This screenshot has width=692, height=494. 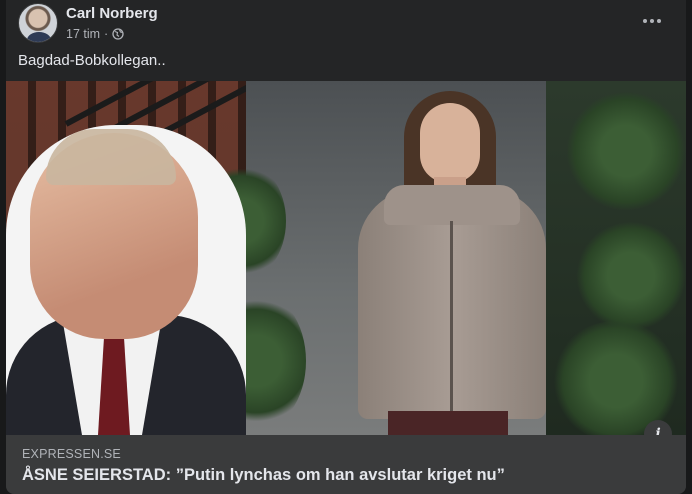 I want to click on post-text: Bagdad-Bobkollegan.., so click(x=92, y=60).